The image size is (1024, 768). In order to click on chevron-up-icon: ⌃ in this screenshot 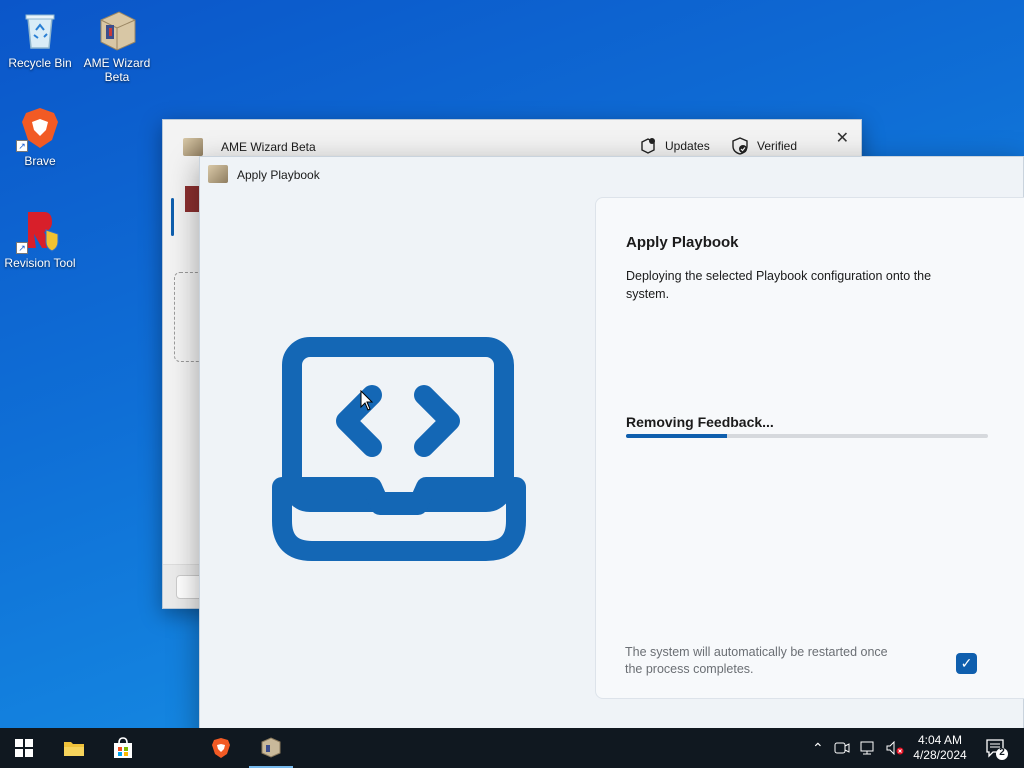, I will do `click(818, 748)`.